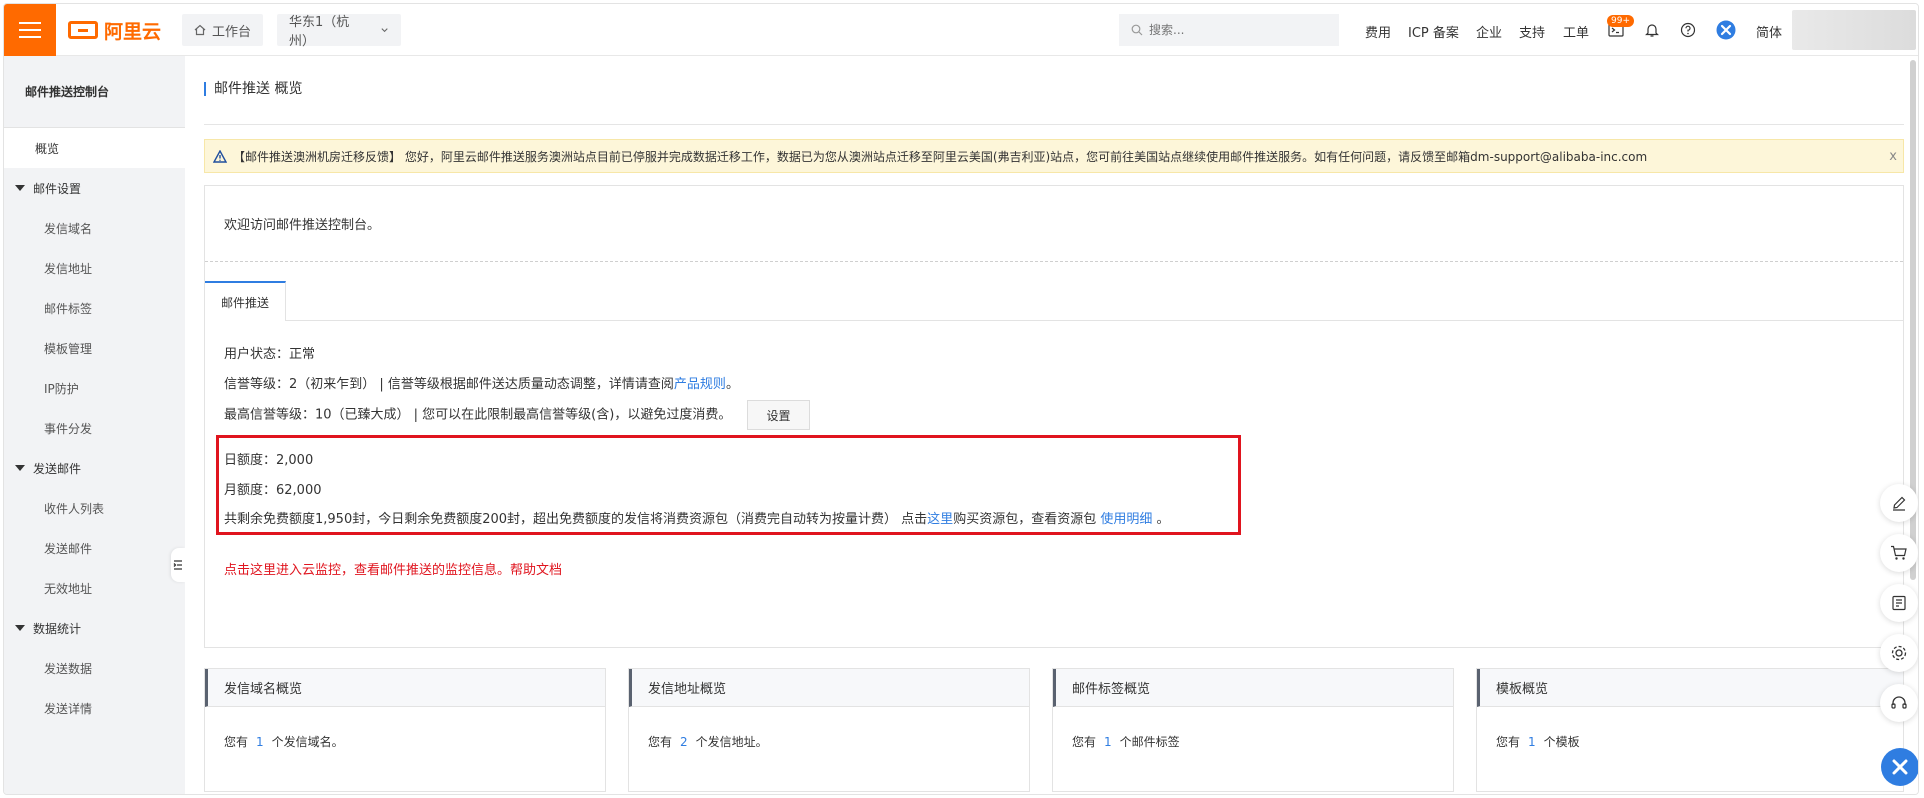 The width and height of the screenshot is (1924, 798). What do you see at coordinates (319, 32) in the screenshot?
I see `region-label: 华东1（杭州）` at bounding box center [319, 32].